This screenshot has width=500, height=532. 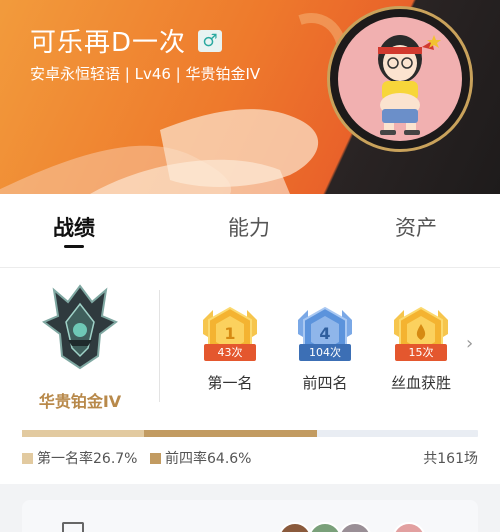 What do you see at coordinates (87, 459) in the screenshot?
I see `first-rate-text: 第一名率26.7%` at bounding box center [87, 459].